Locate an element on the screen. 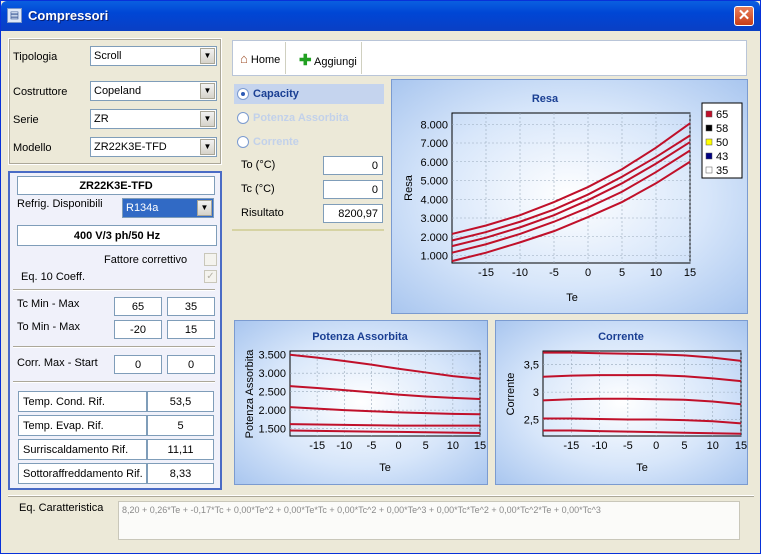  y-axis-label: Corrente is located at coordinates (511, 394).